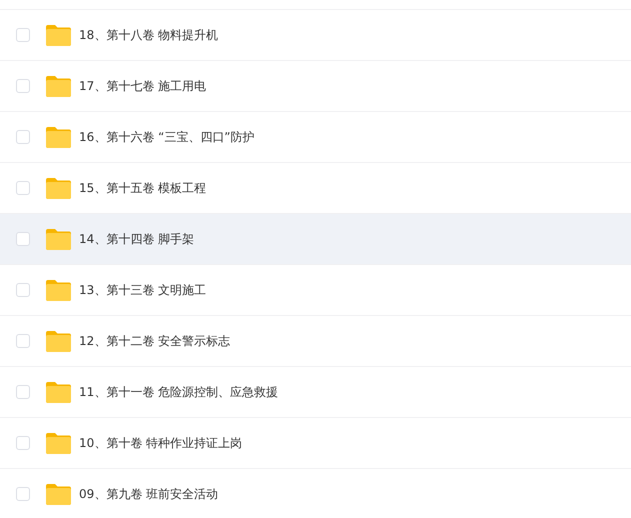  Describe the element at coordinates (178, 392) in the screenshot. I see `folder-name: 11、第十一卷 危险源控制、应急救援` at that location.